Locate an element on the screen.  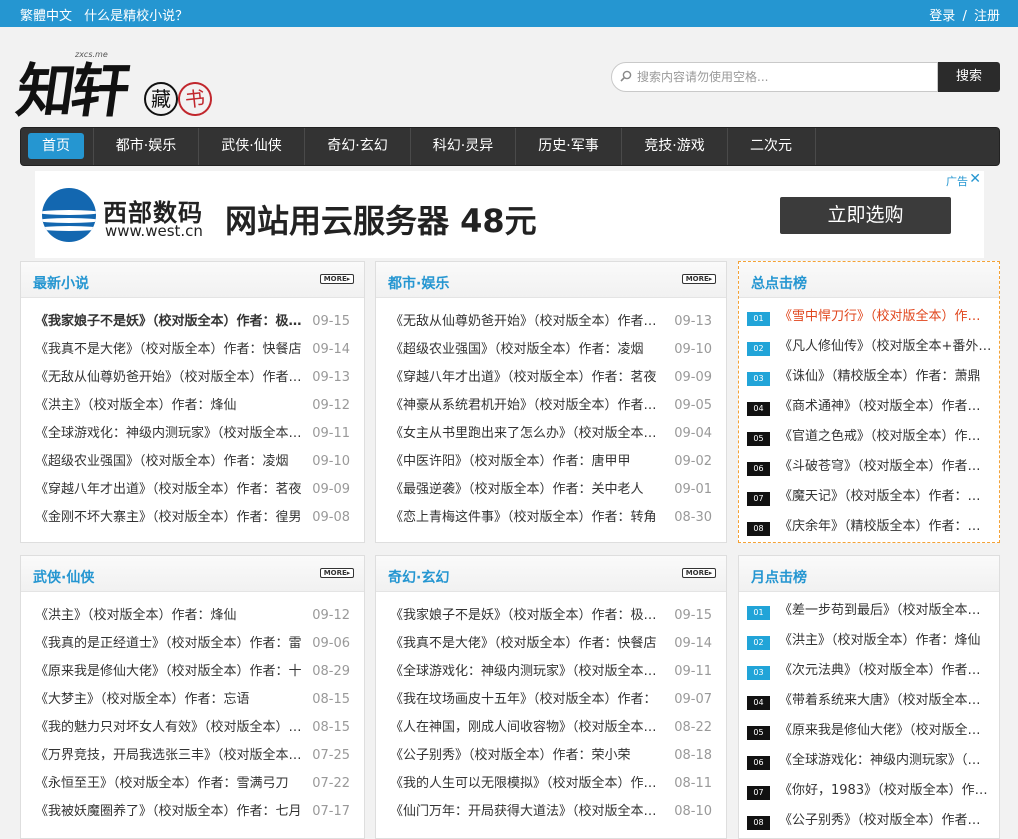
rank-item: 08 《庆余年》（精校版全本）作者：猫腻 is located at coordinates (870, 531).